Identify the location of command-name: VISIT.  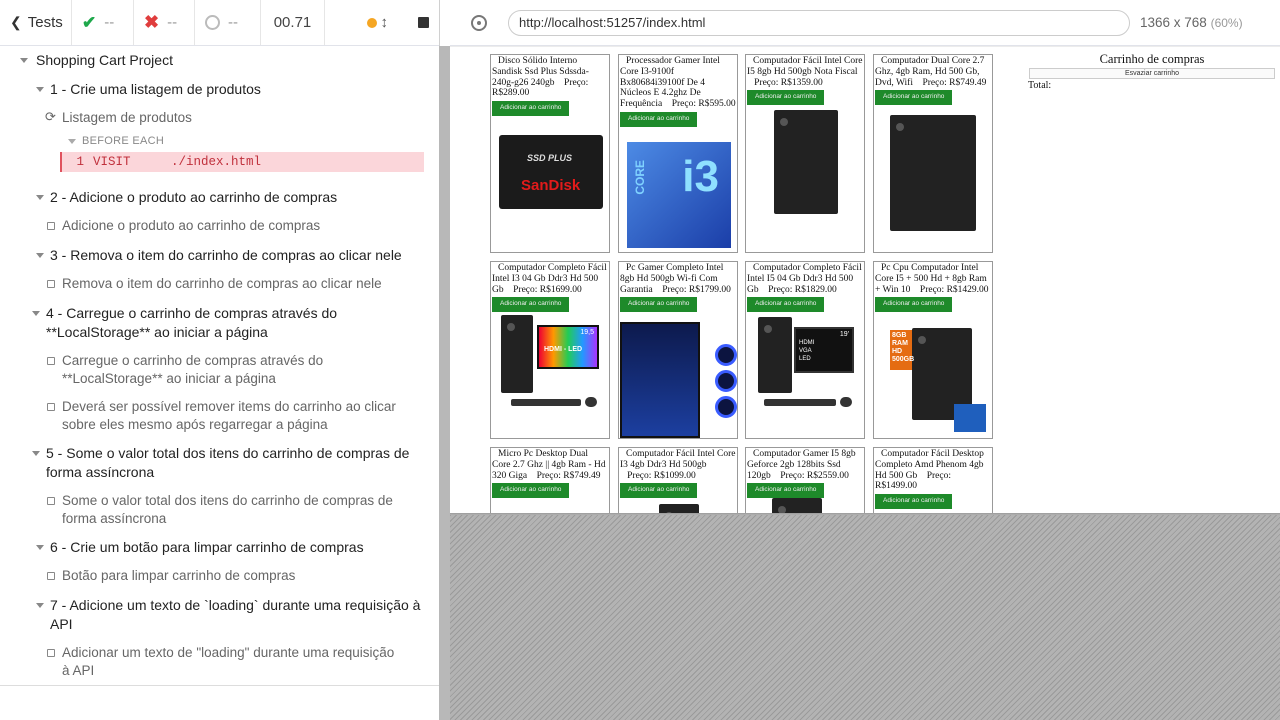
(112, 162).